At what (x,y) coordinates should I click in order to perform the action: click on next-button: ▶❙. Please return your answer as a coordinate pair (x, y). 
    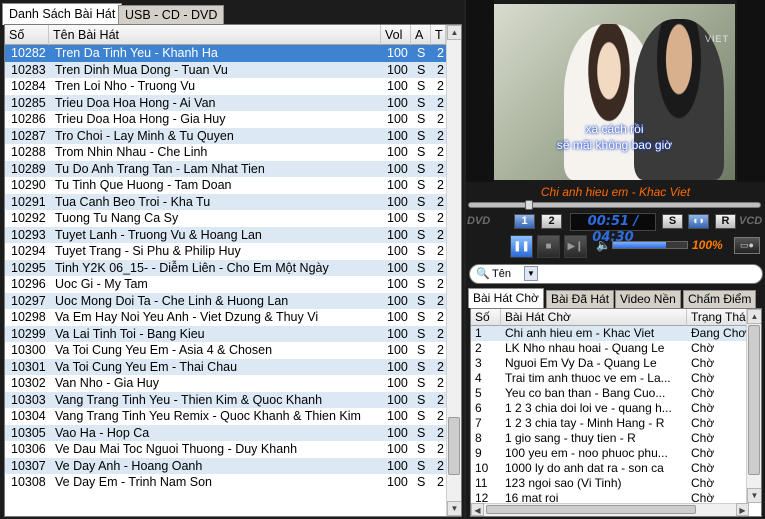
    Looking at the image, I should click on (575, 246).